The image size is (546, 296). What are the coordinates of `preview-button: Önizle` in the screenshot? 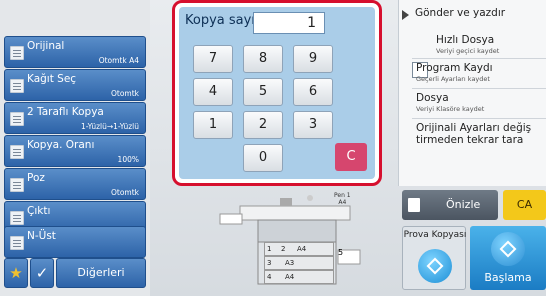 It's located at (450, 205).